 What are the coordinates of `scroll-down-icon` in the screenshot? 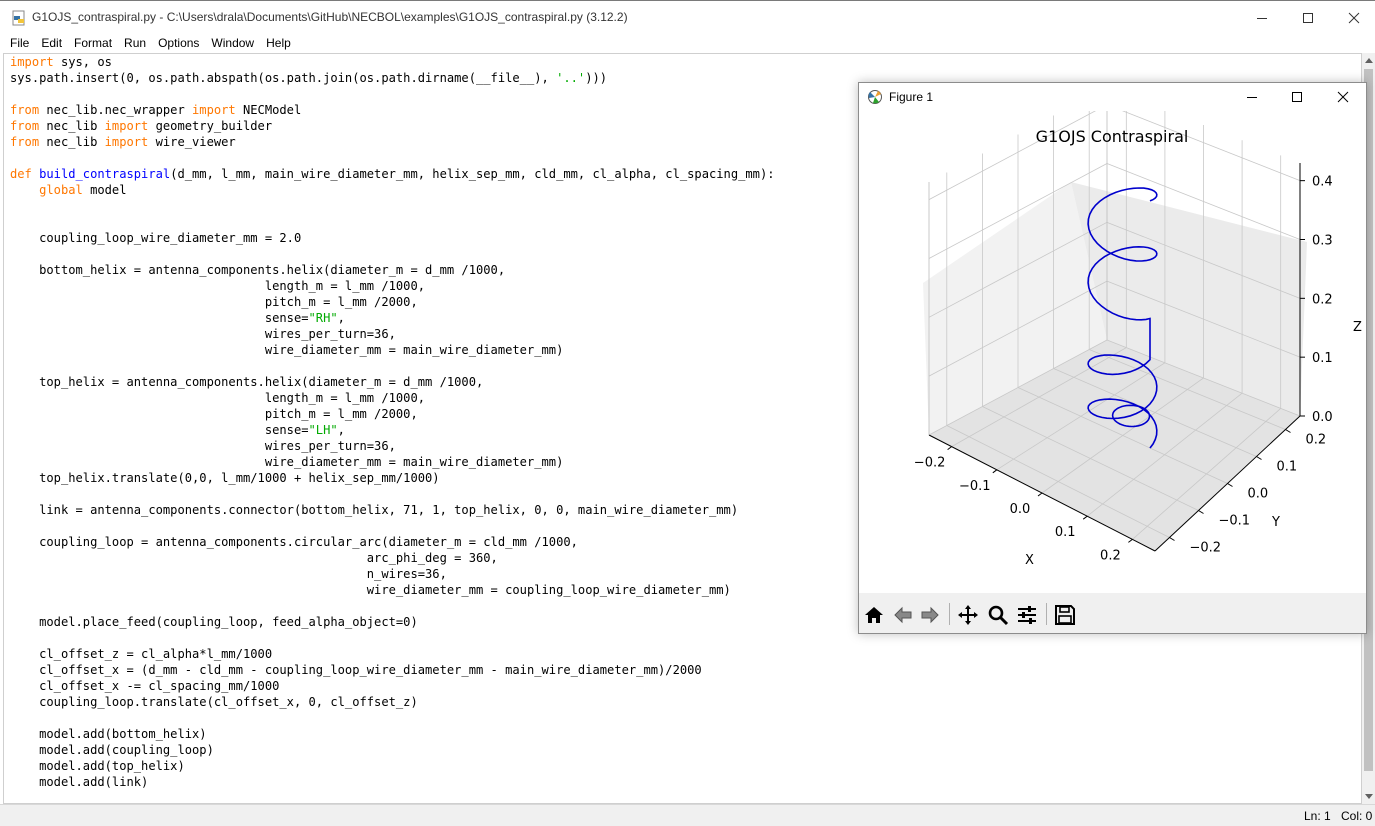 It's located at (1369, 796).